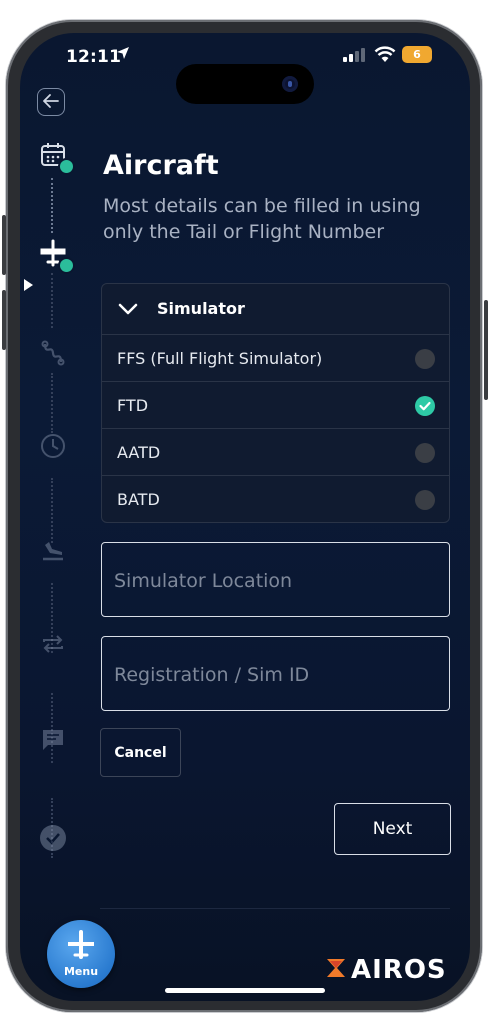  I want to click on option-label: FTD, so click(133, 405).